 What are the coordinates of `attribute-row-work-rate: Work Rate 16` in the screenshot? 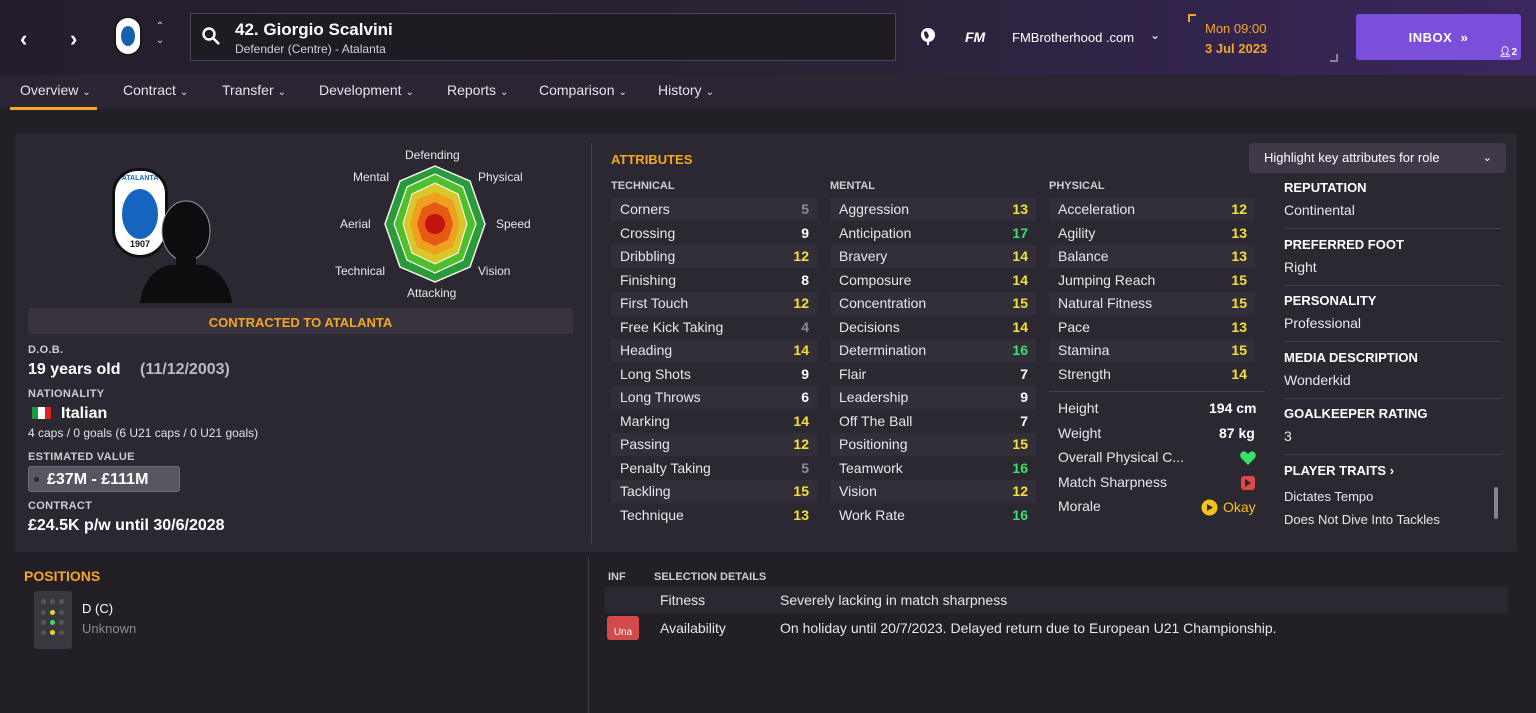 It's located at (933, 515).